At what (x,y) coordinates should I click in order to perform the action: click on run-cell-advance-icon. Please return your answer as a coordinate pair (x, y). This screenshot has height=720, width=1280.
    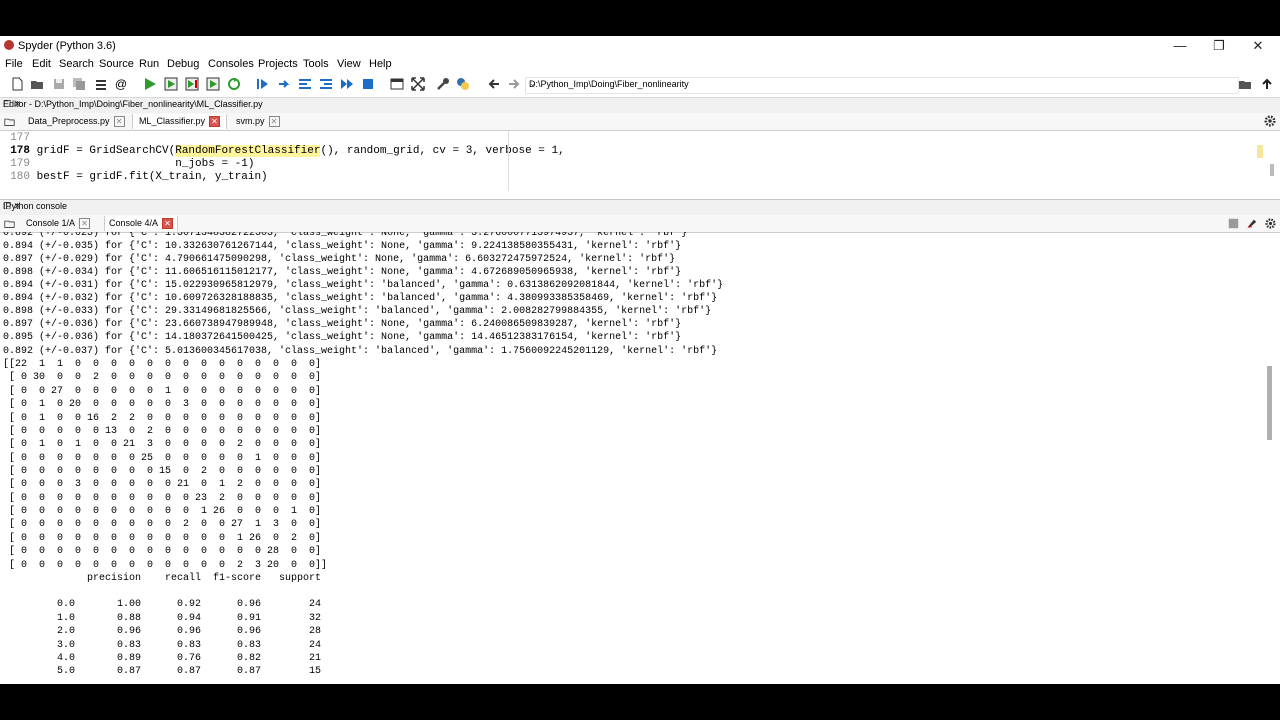
    Looking at the image, I should click on (192, 84).